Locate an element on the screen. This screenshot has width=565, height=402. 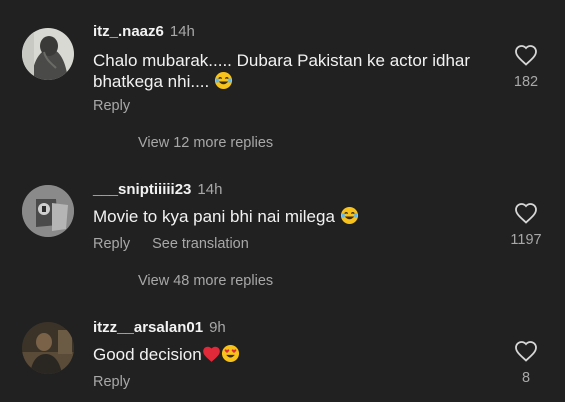
comment-body: Movie to kya pani bhi nai milega is located at coordinates (214, 216).